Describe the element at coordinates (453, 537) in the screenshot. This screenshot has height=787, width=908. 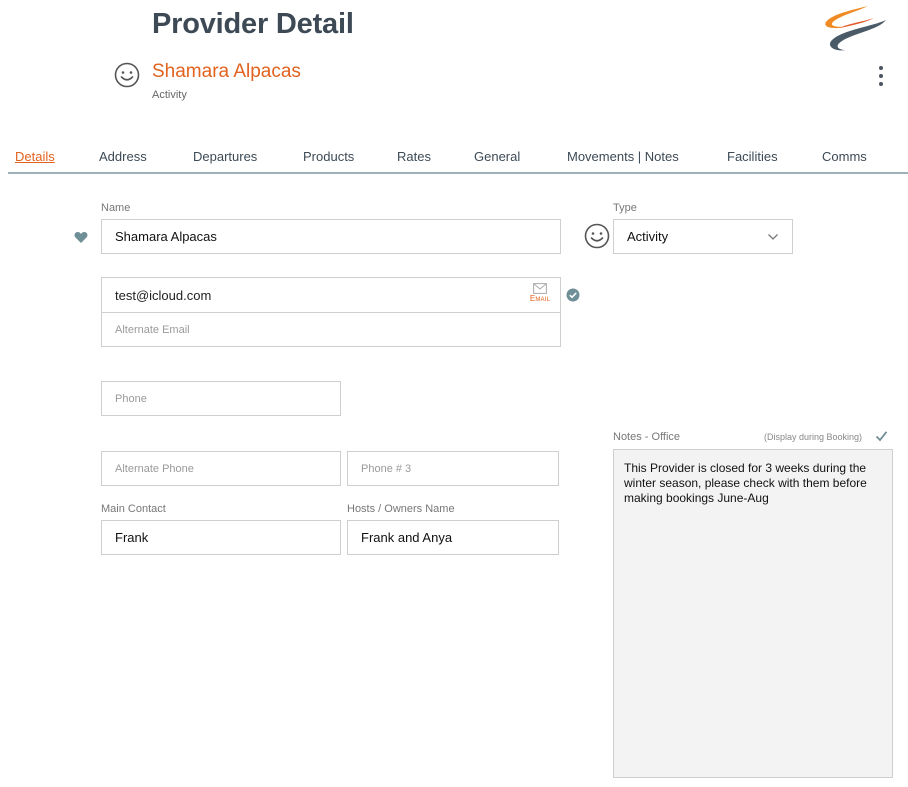
I see `hosts-input: Frank and Anya` at that location.